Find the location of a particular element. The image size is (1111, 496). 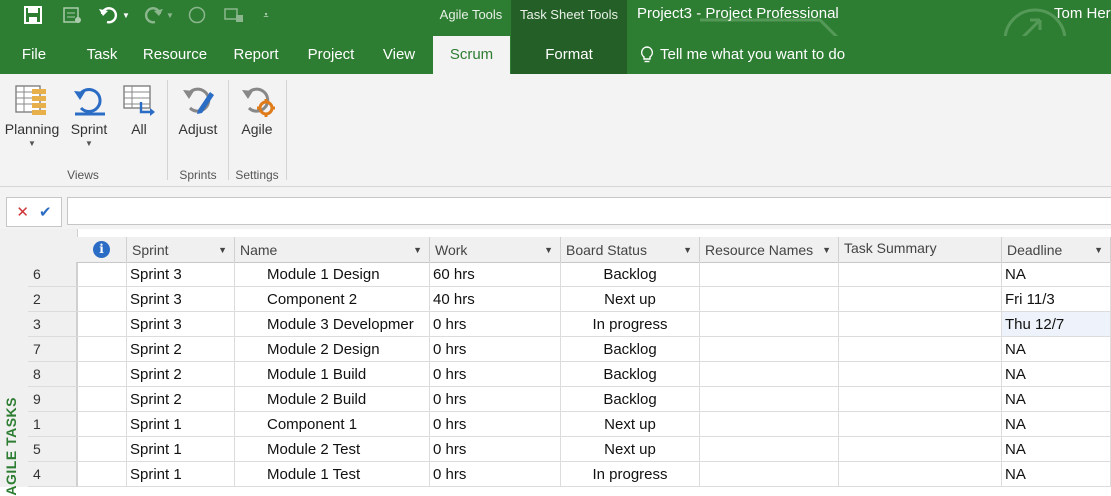

tab-view: View is located at coordinates (399, 55).